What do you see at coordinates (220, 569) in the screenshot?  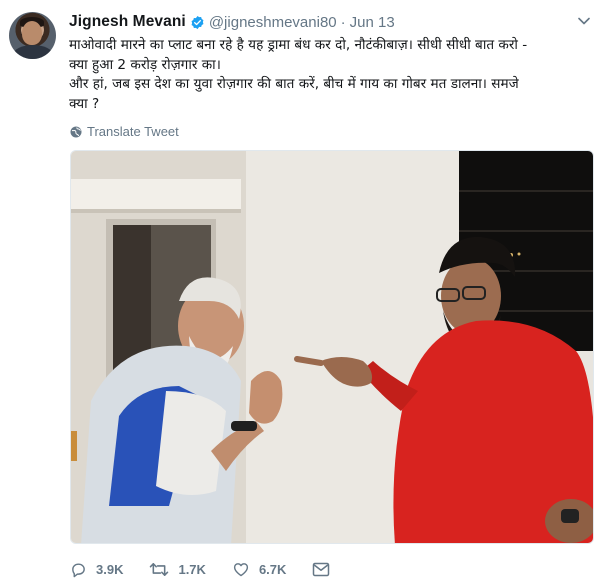 I see `tweet-actions: 3.9K 1.7K 6.7K` at bounding box center [220, 569].